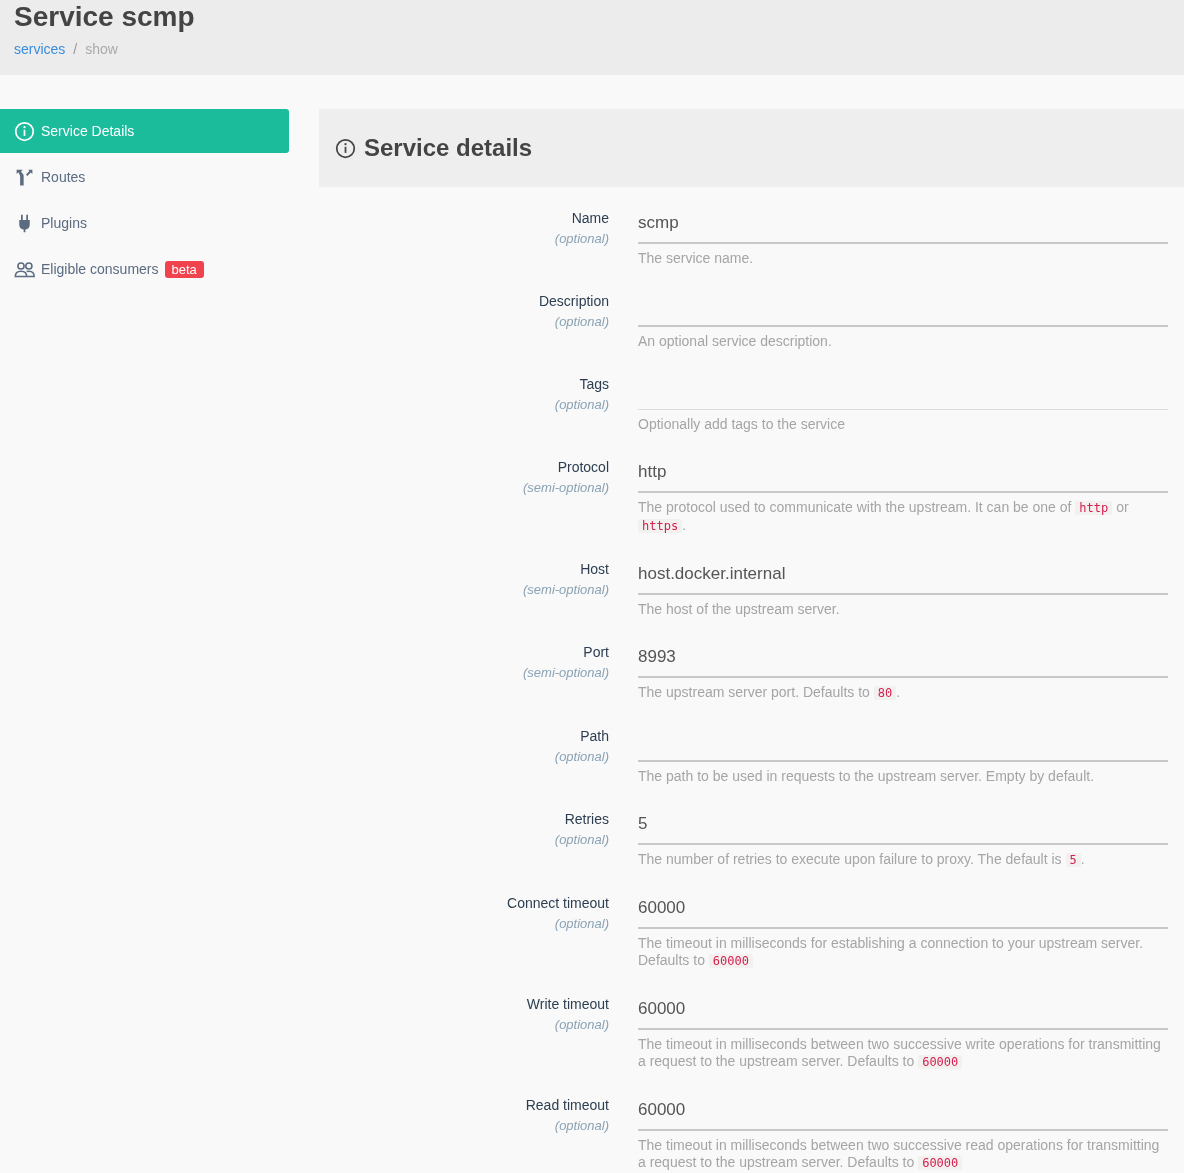 The height and width of the screenshot is (1173, 1184). Describe the element at coordinates (899, 1154) in the screenshot. I see `help-text: The timeout in milliseconds between two successive read operations for transmitting a request to the upstream server. Defaults to 60000` at that location.